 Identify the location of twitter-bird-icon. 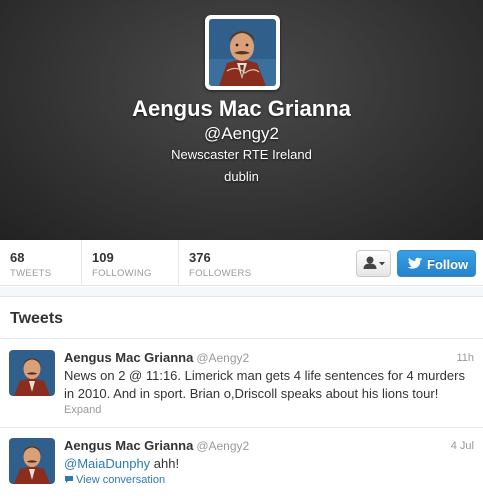
(415, 263).